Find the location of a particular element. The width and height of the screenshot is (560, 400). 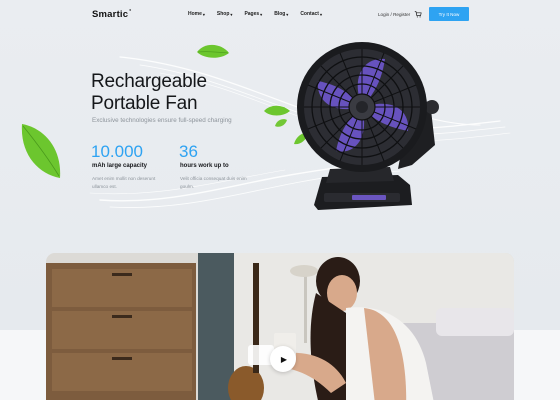

nav-item-shop: Shop ▾ is located at coordinates (225, 14).